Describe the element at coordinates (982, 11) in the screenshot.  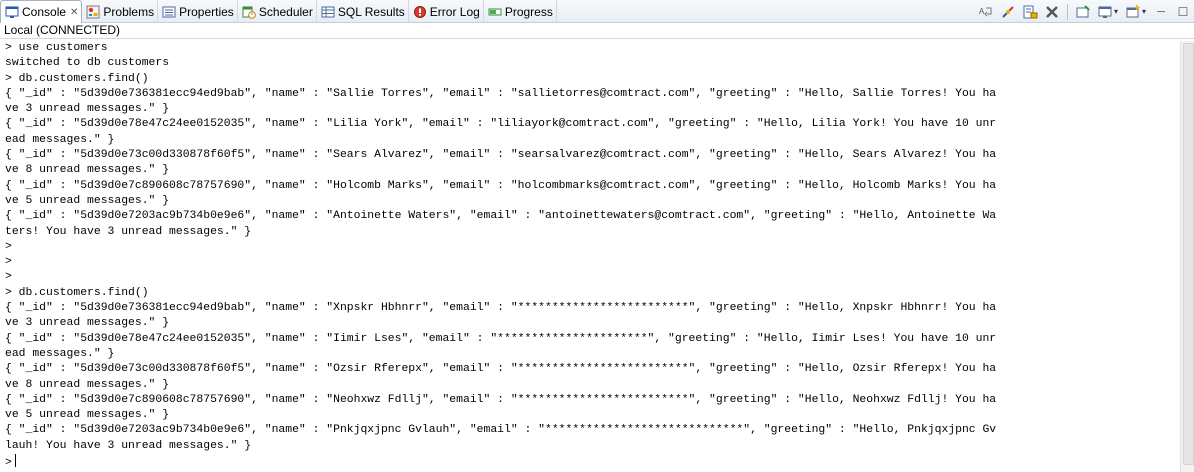
I see `svg-text: A` at that location.